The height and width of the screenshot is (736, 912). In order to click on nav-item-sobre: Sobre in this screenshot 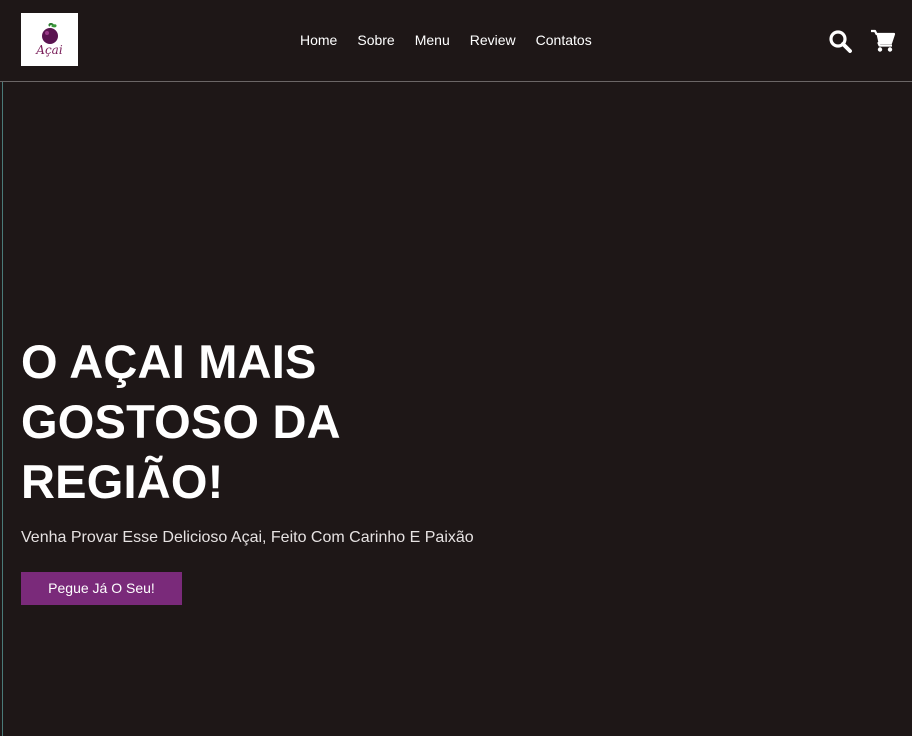, I will do `click(375, 40)`.